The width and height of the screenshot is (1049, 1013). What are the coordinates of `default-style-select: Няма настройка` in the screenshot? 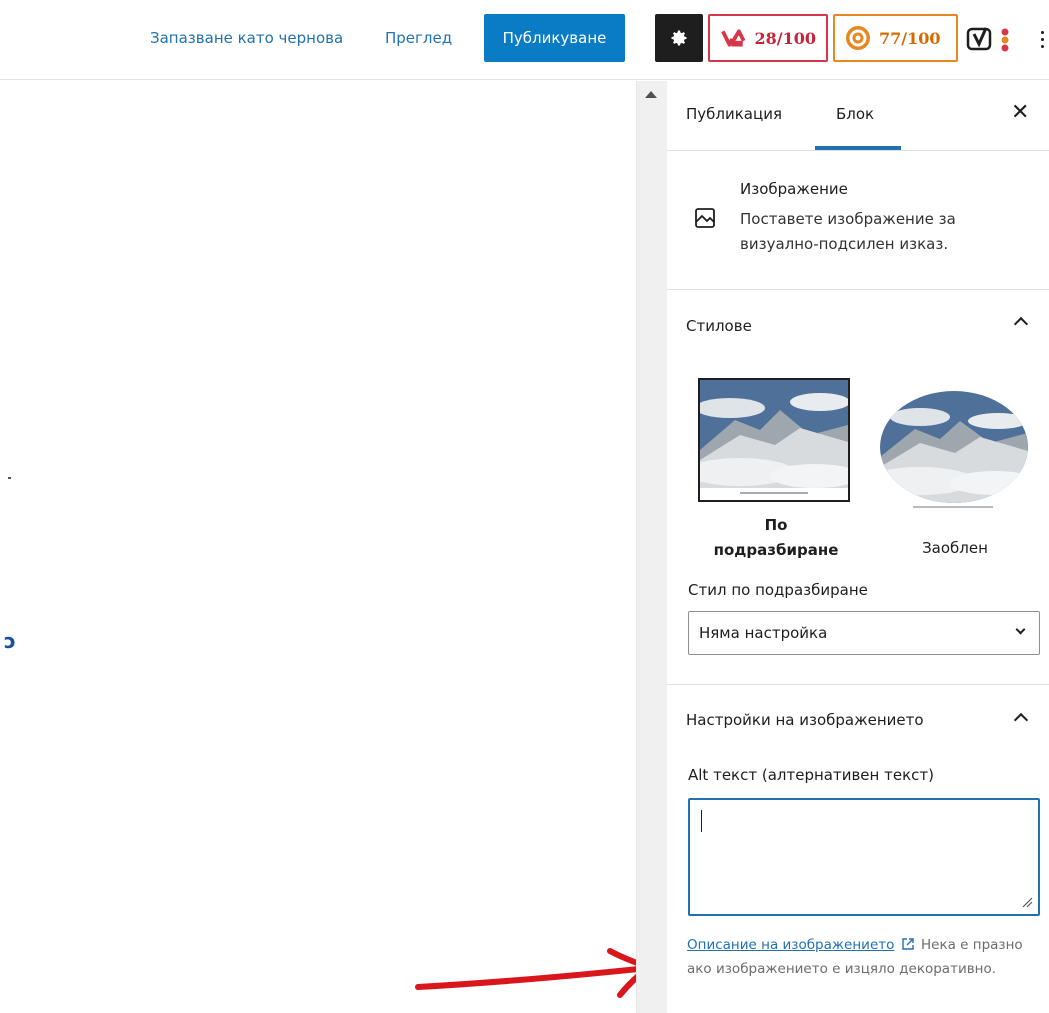 It's located at (864, 633).